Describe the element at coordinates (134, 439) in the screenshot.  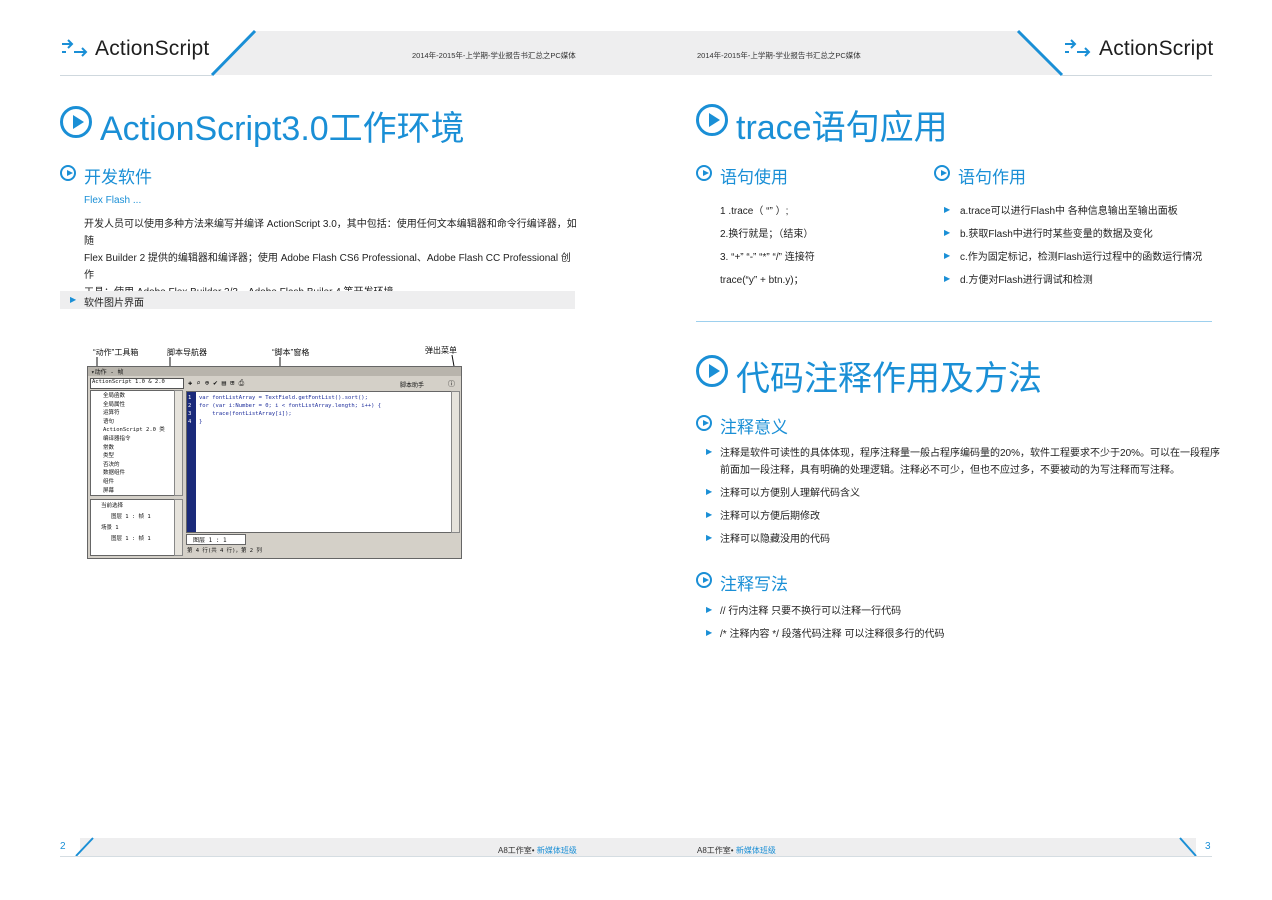
I see `toolbox-tree-item: 编译器指令` at that location.